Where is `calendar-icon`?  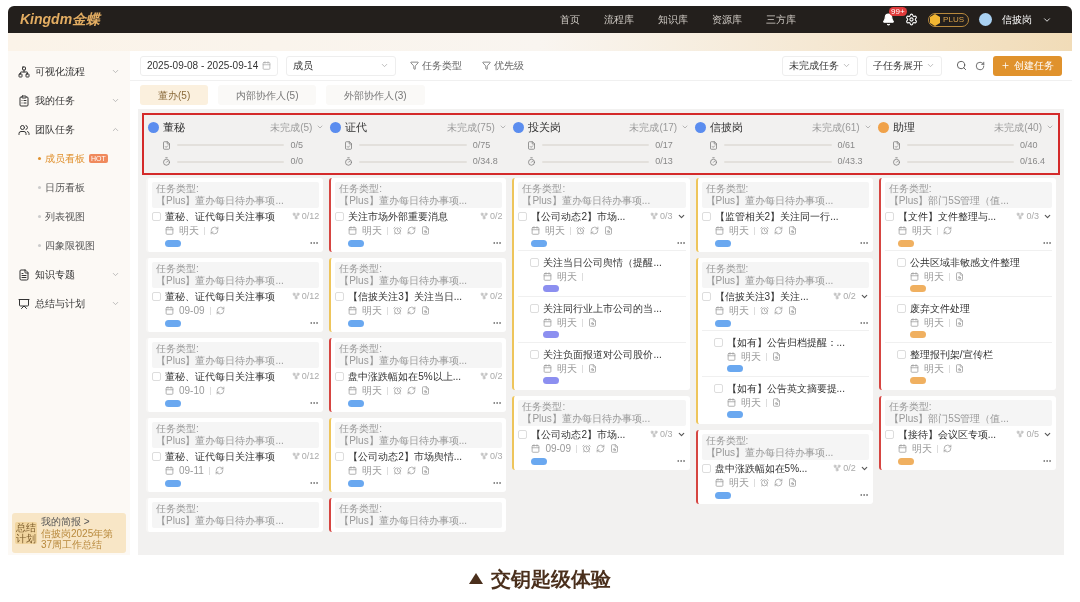
calendar-icon is located at coordinates (267, 65).